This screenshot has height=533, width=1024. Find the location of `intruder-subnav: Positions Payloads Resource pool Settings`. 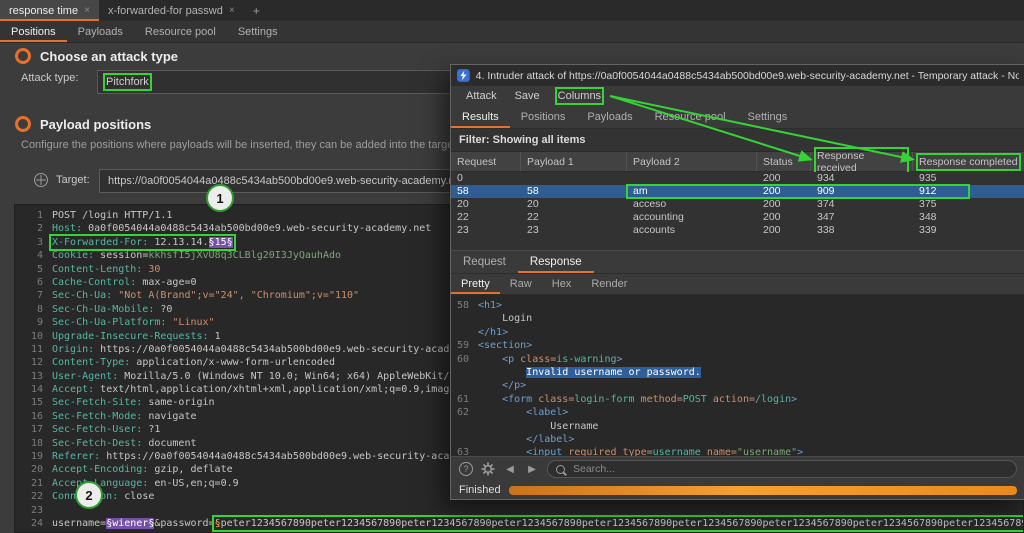

intruder-subnav: Positions Payloads Resource pool Settings is located at coordinates (512, 32).